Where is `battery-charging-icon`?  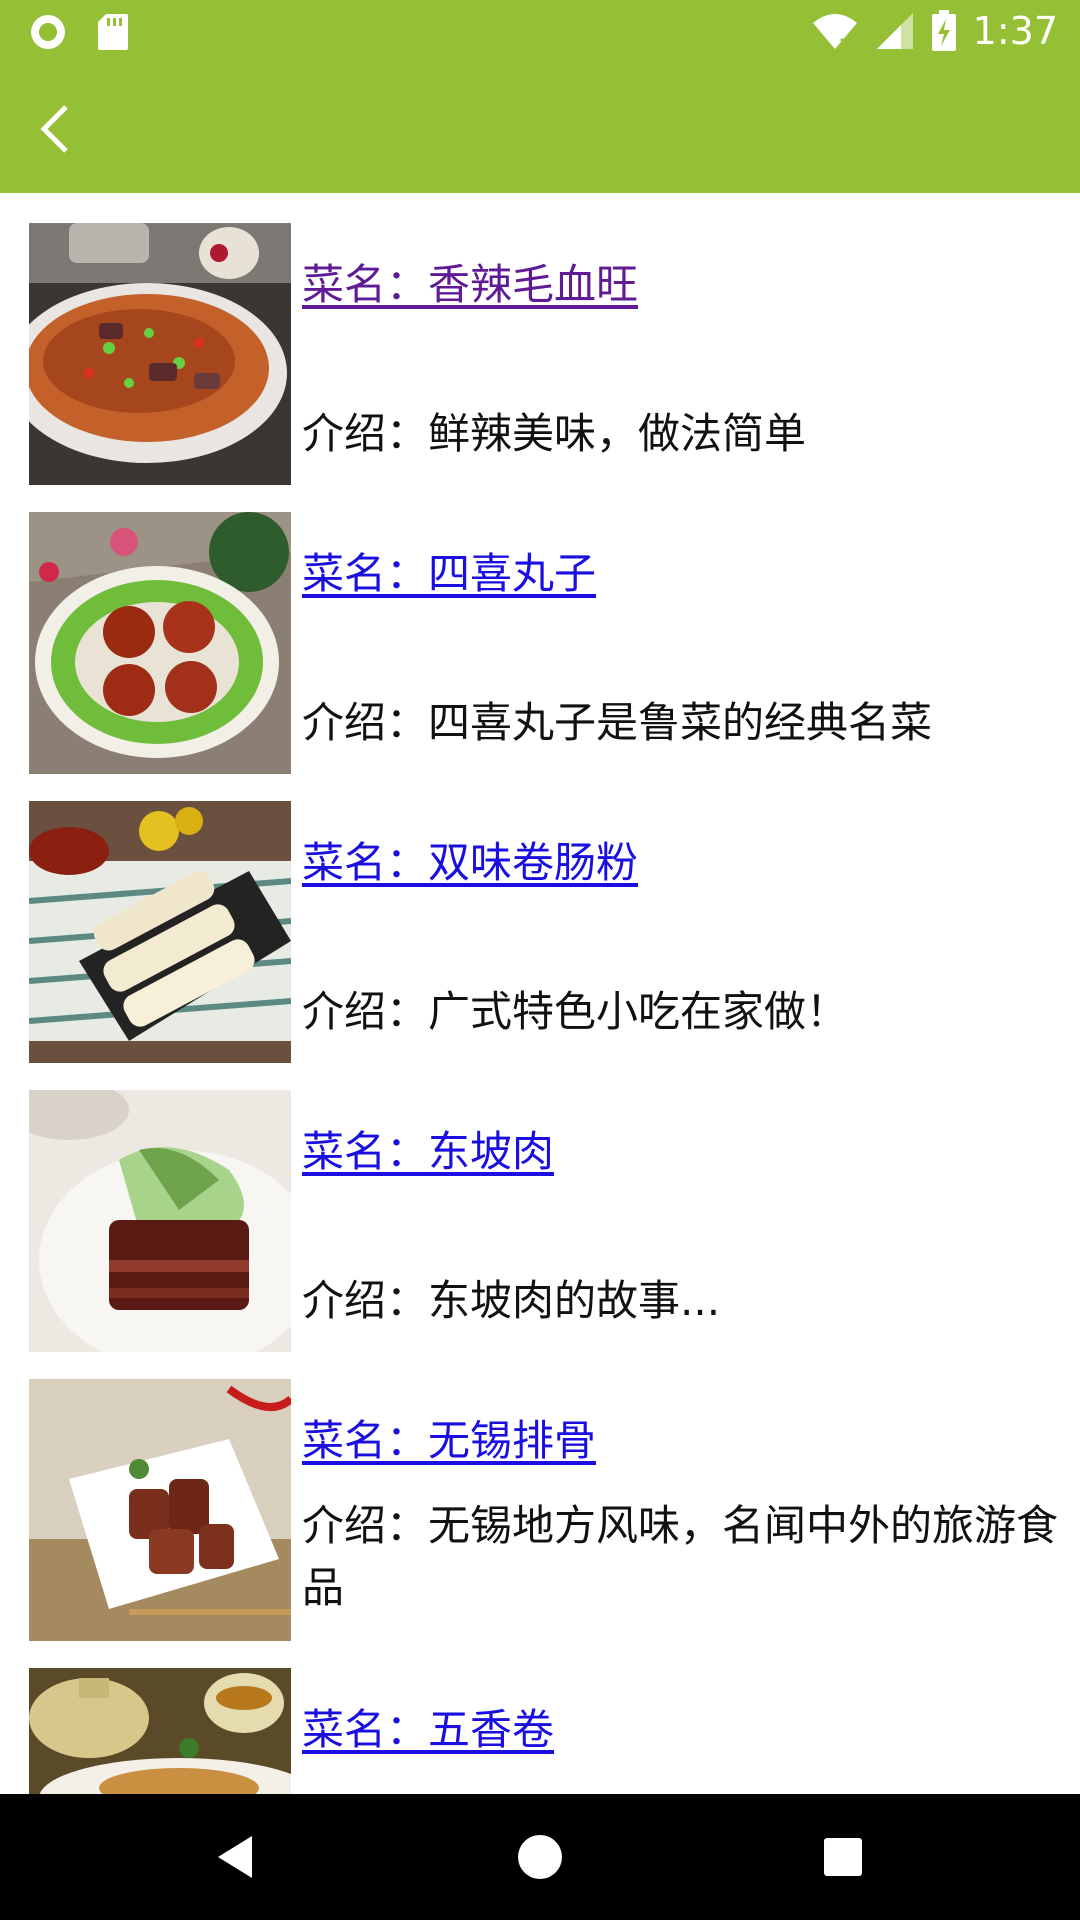 battery-charging-icon is located at coordinates (943, 30).